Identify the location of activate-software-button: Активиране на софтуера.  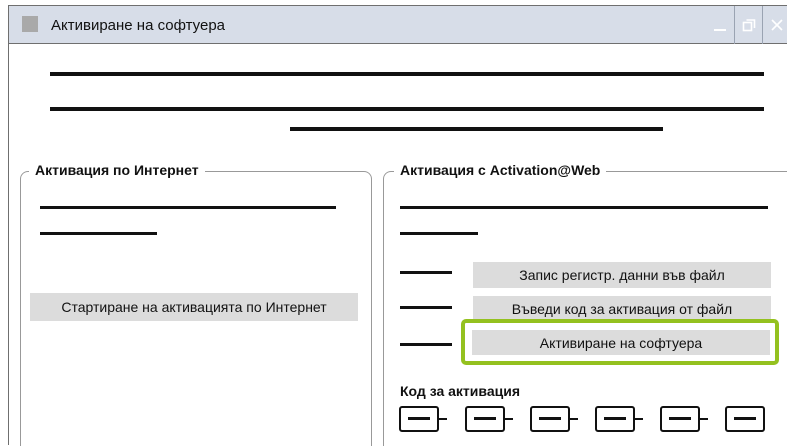
(621, 342).